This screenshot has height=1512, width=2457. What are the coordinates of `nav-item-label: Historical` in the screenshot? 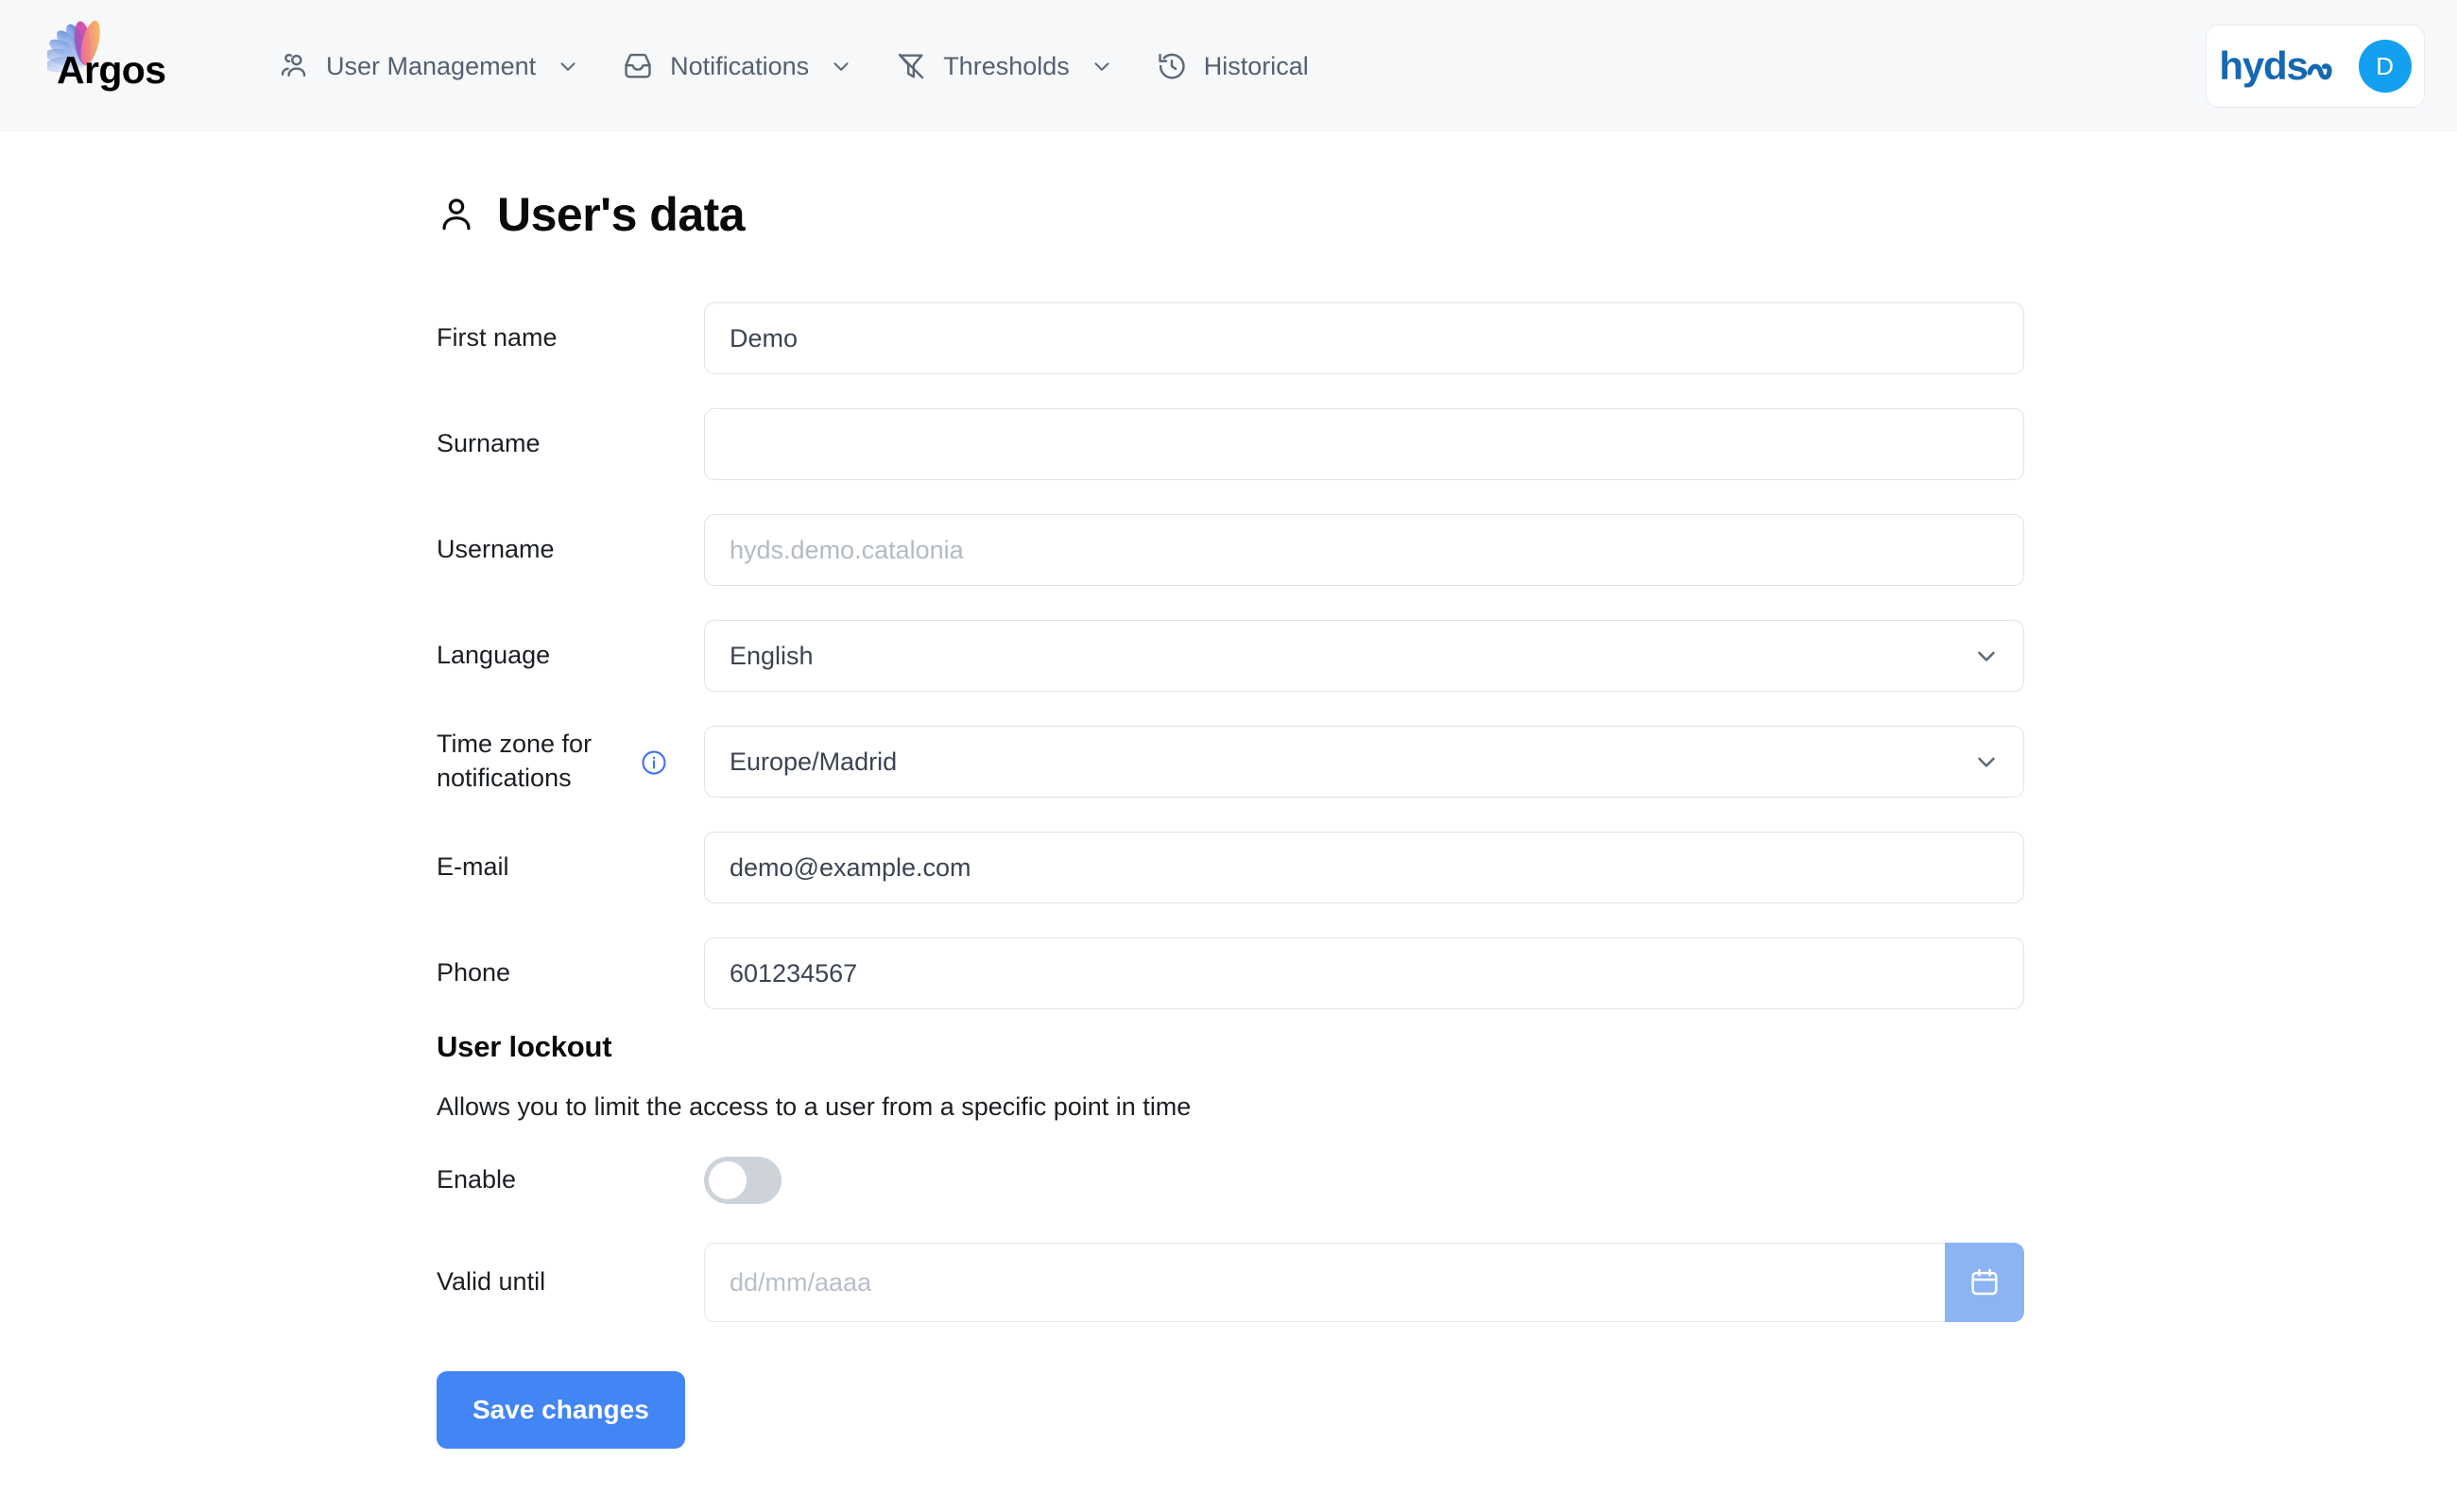 It's located at (1256, 65).